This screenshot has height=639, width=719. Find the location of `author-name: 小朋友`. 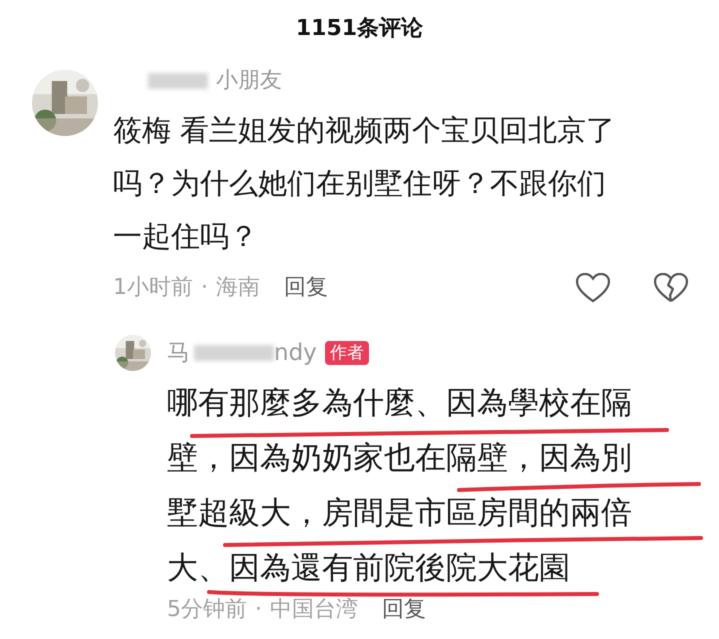

author-name: 小朋友 is located at coordinates (249, 81).